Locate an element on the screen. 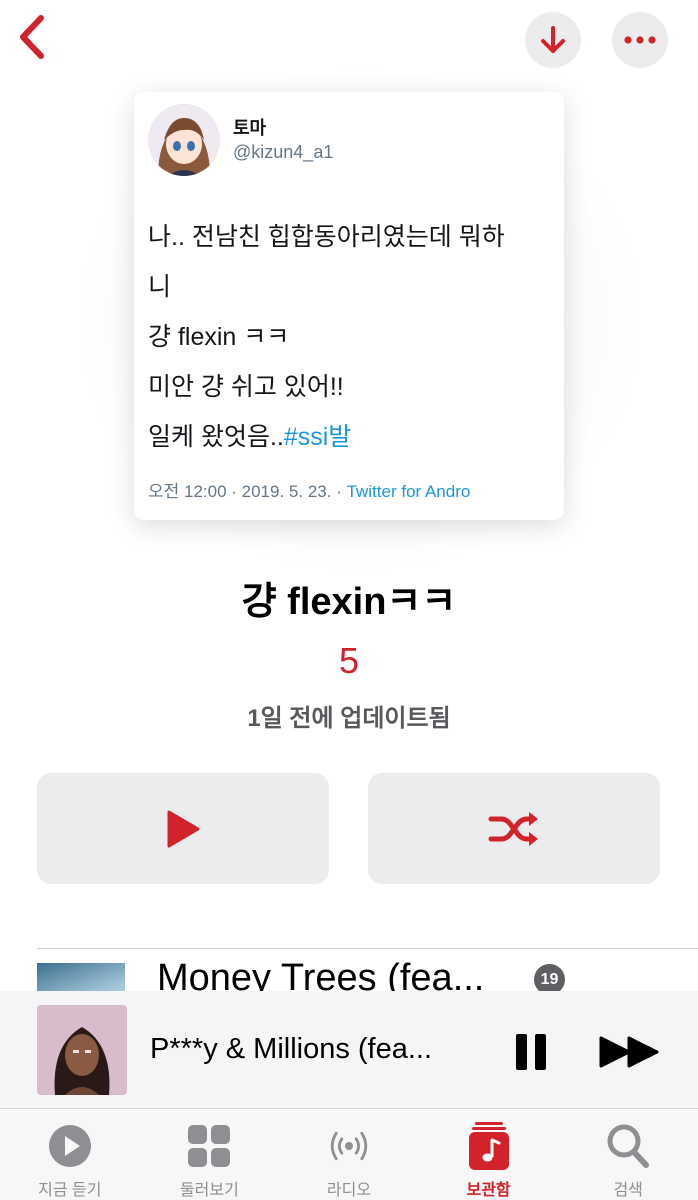 The image size is (698, 1200). tweet-line: 미안 걍 쉬고 있어!! is located at coordinates (246, 387).